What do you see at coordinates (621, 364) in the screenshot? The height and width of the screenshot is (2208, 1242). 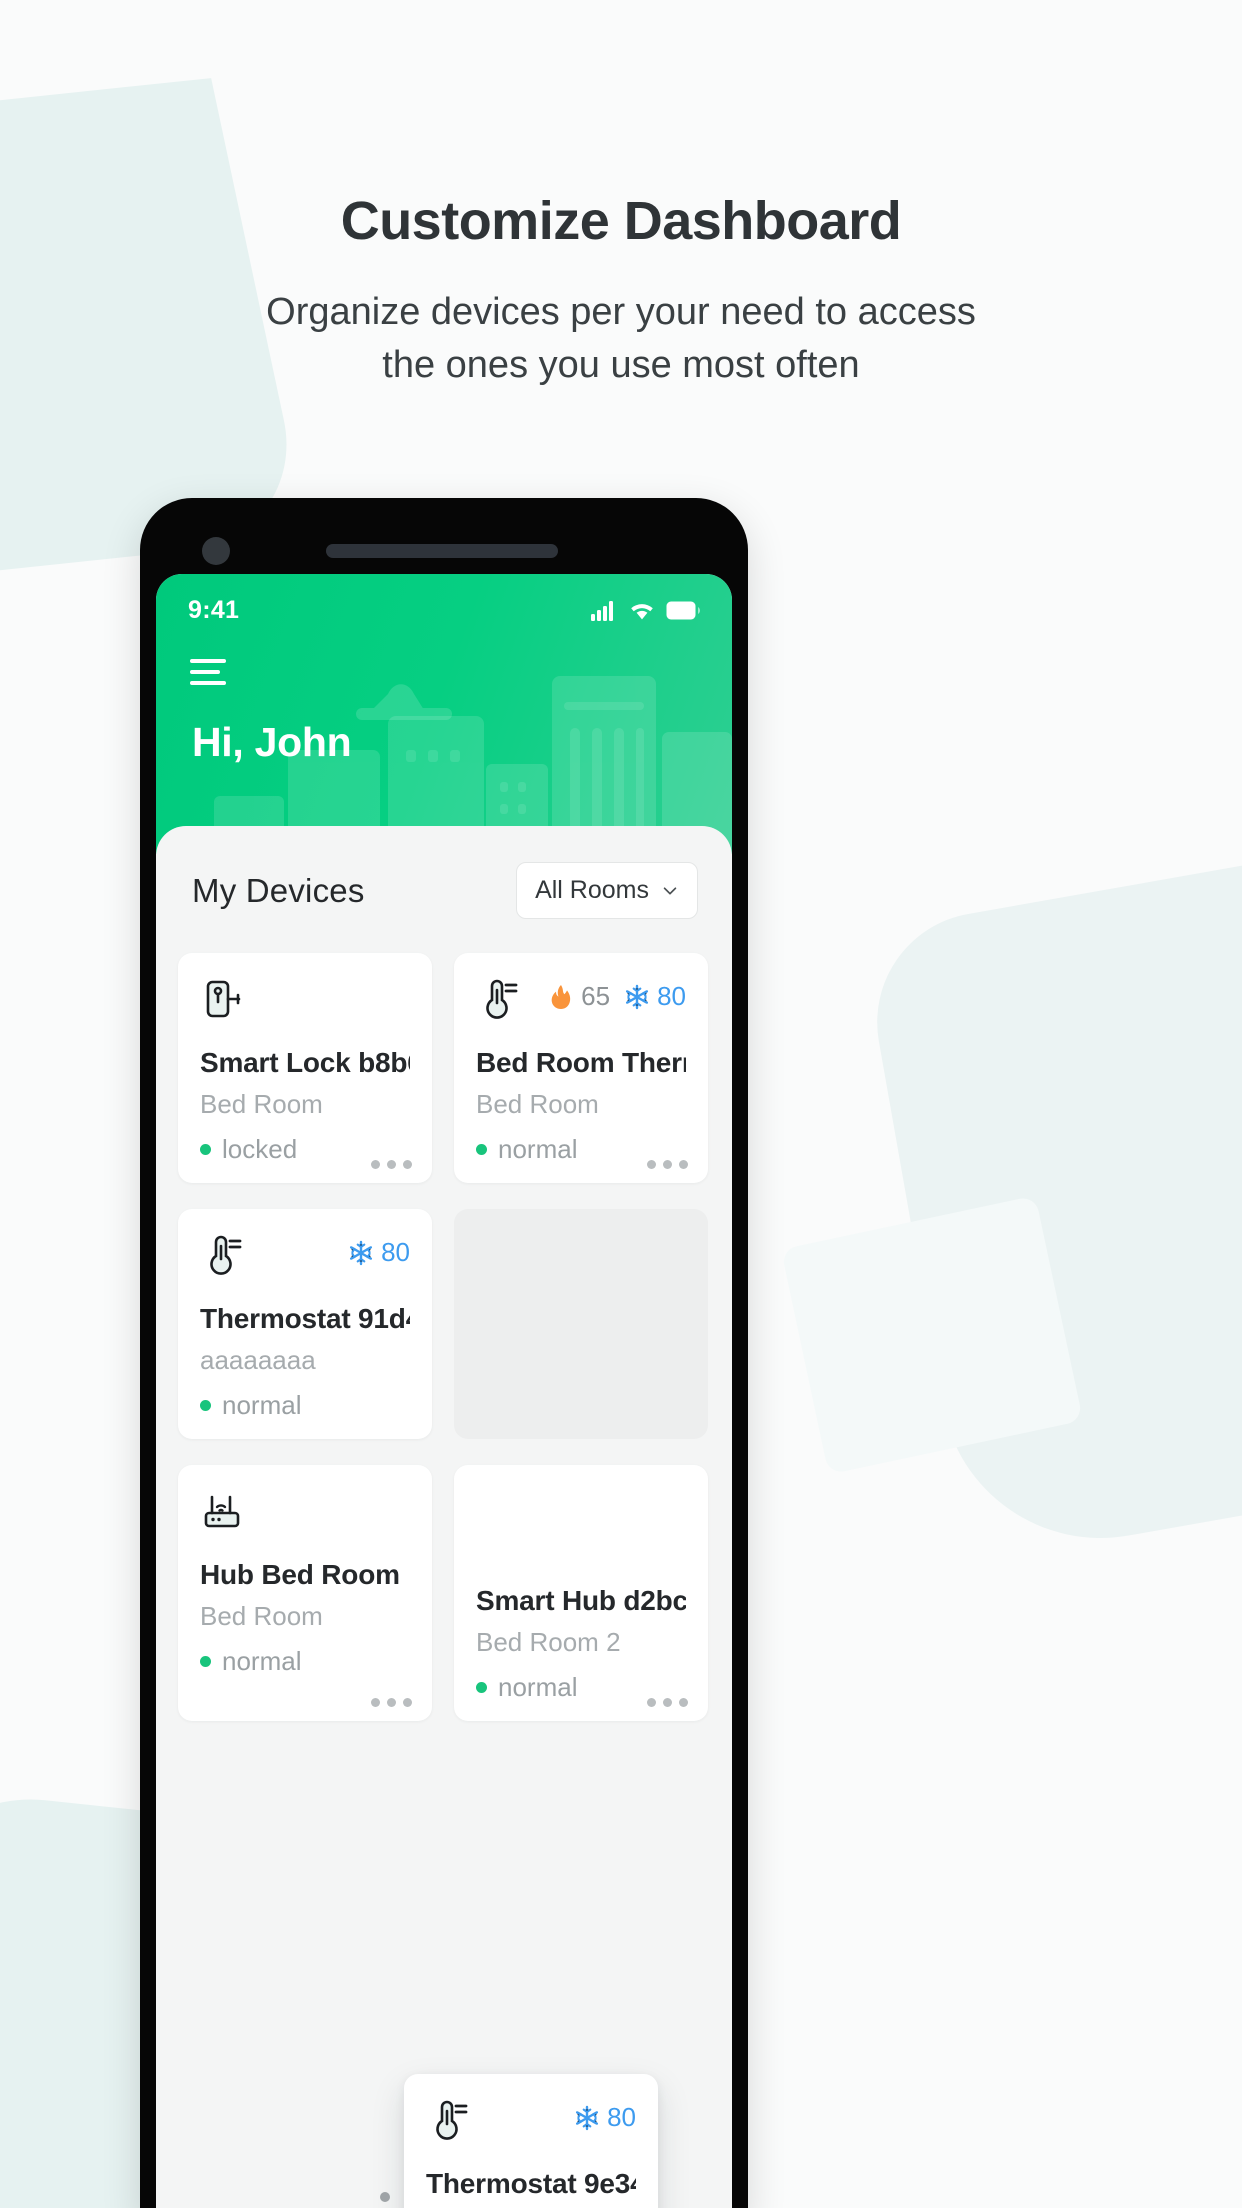 I see `promo-subheadline-line-2: the ones you use most often` at bounding box center [621, 364].